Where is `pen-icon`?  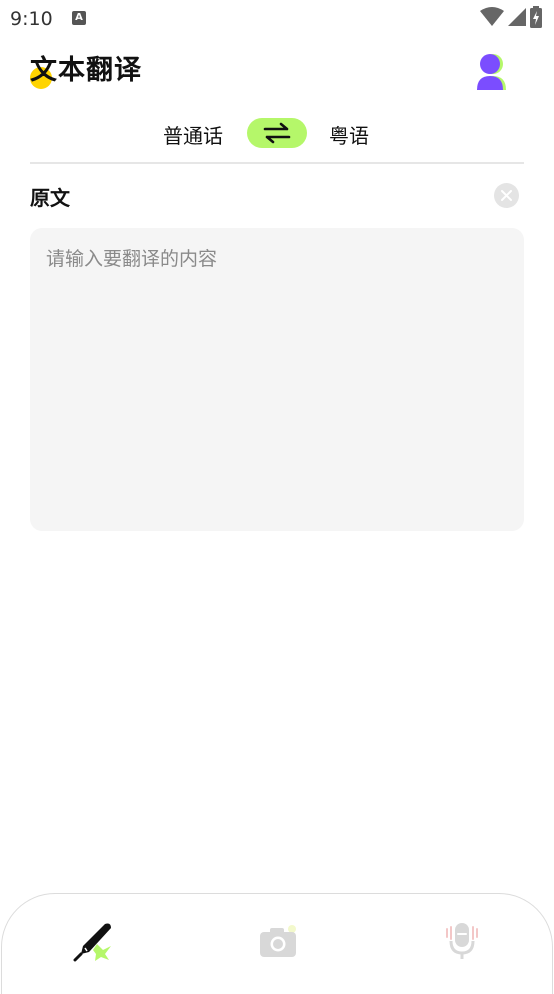
pen-icon is located at coordinates (92, 942).